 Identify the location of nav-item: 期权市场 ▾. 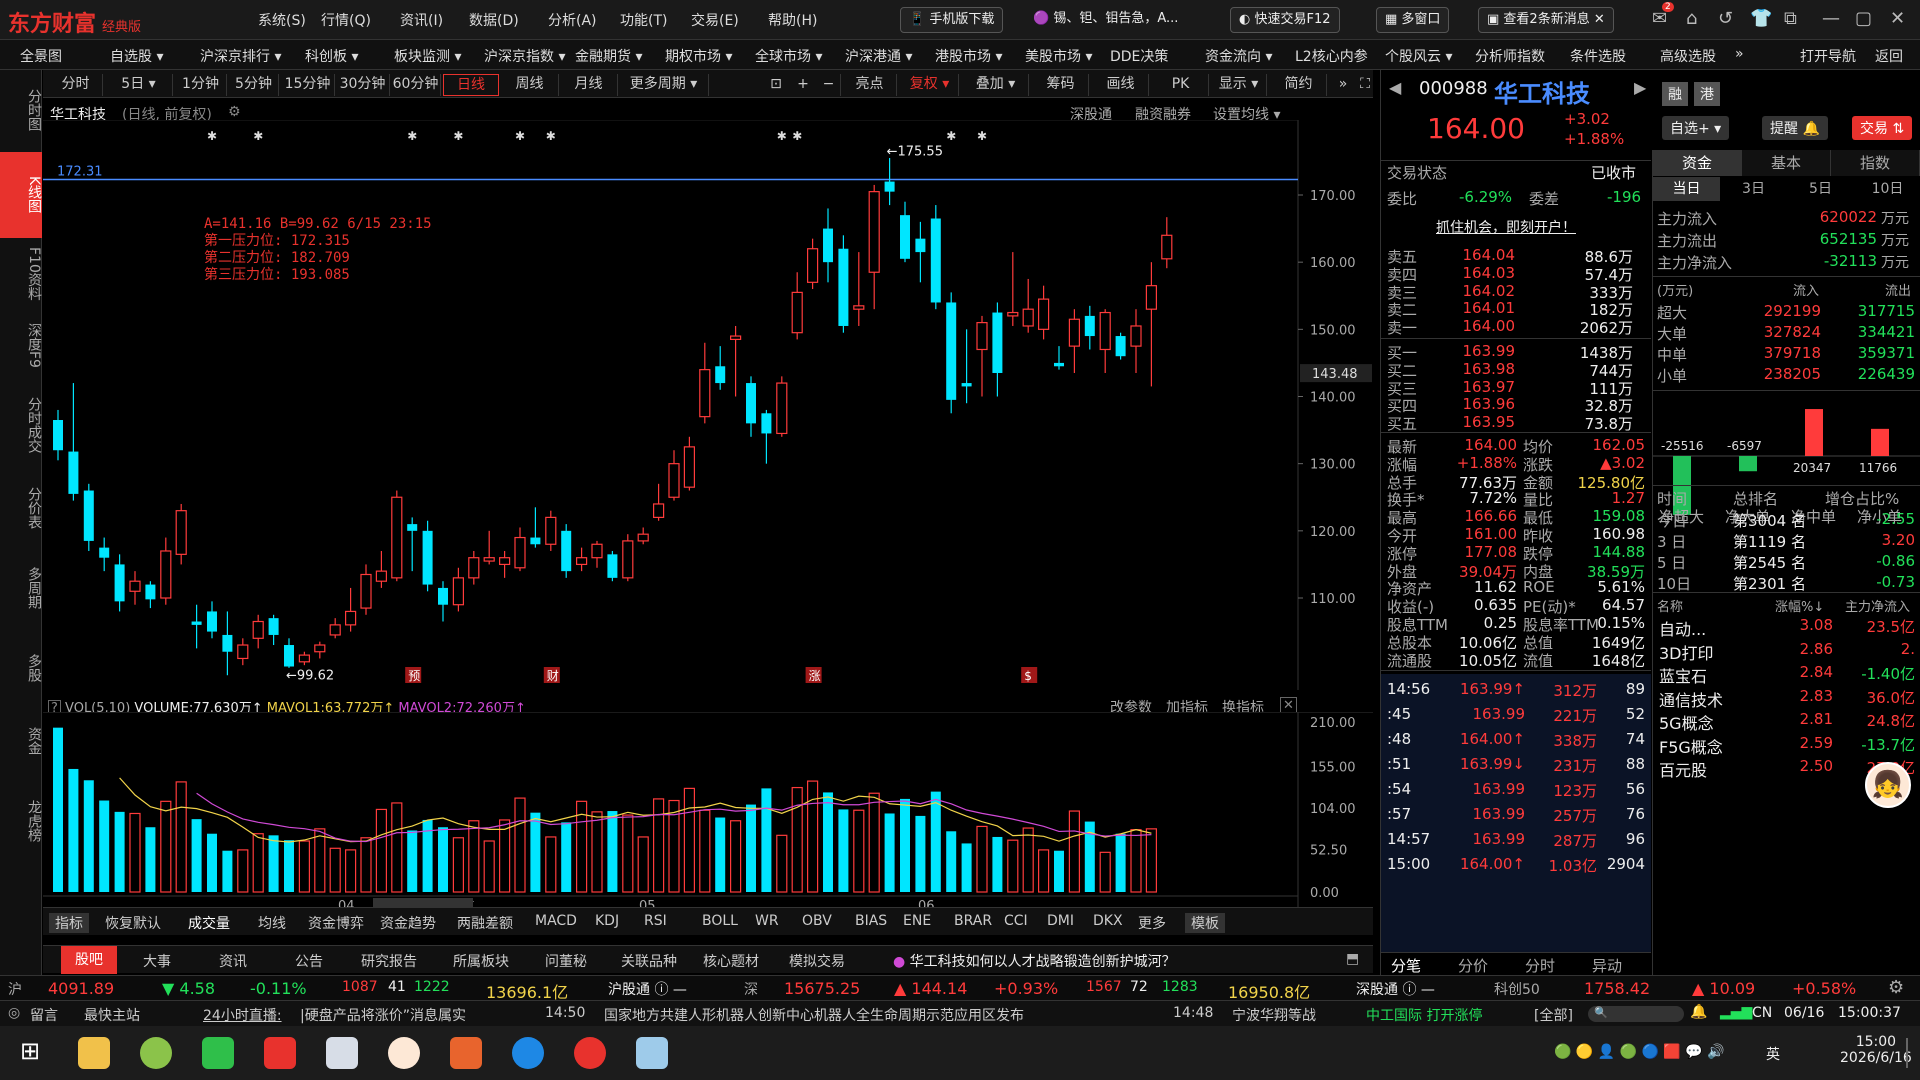
(698, 56).